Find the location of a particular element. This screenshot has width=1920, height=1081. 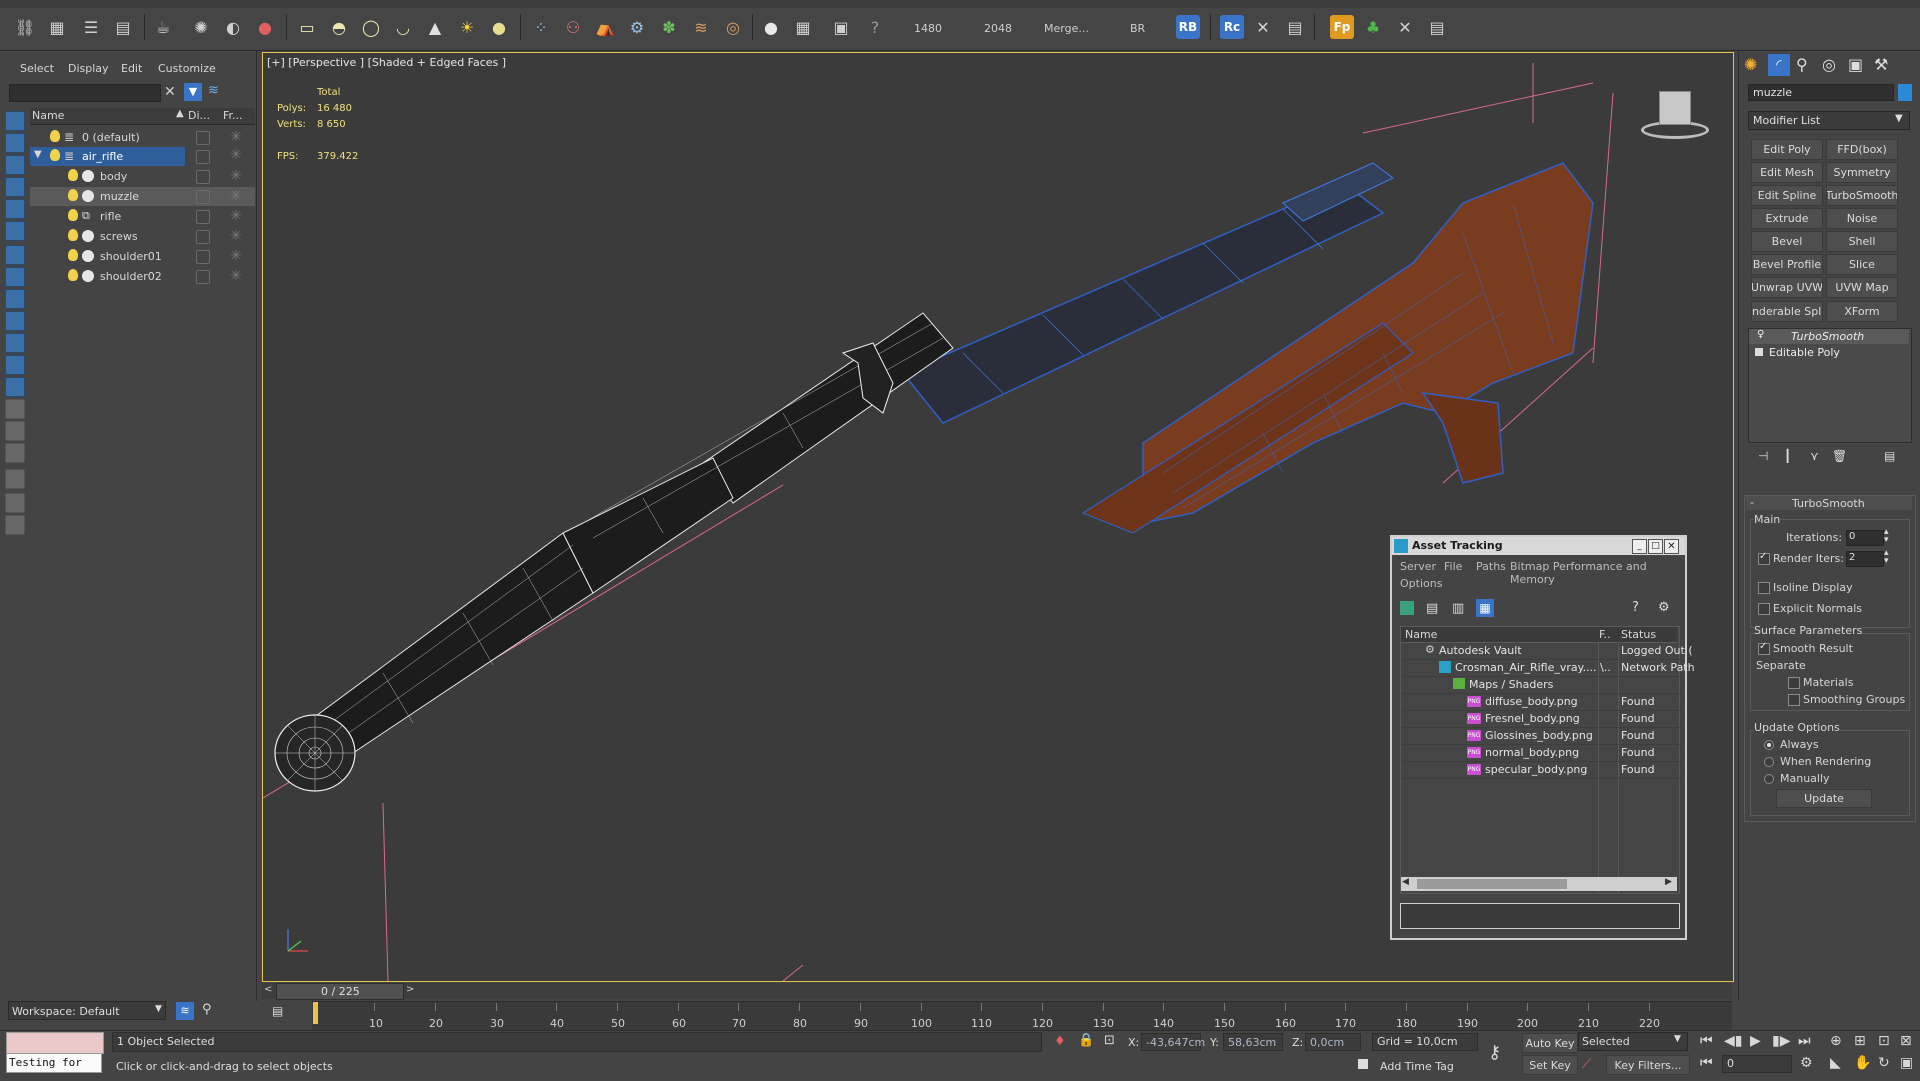

filter-icon is located at coordinates (15, 479).